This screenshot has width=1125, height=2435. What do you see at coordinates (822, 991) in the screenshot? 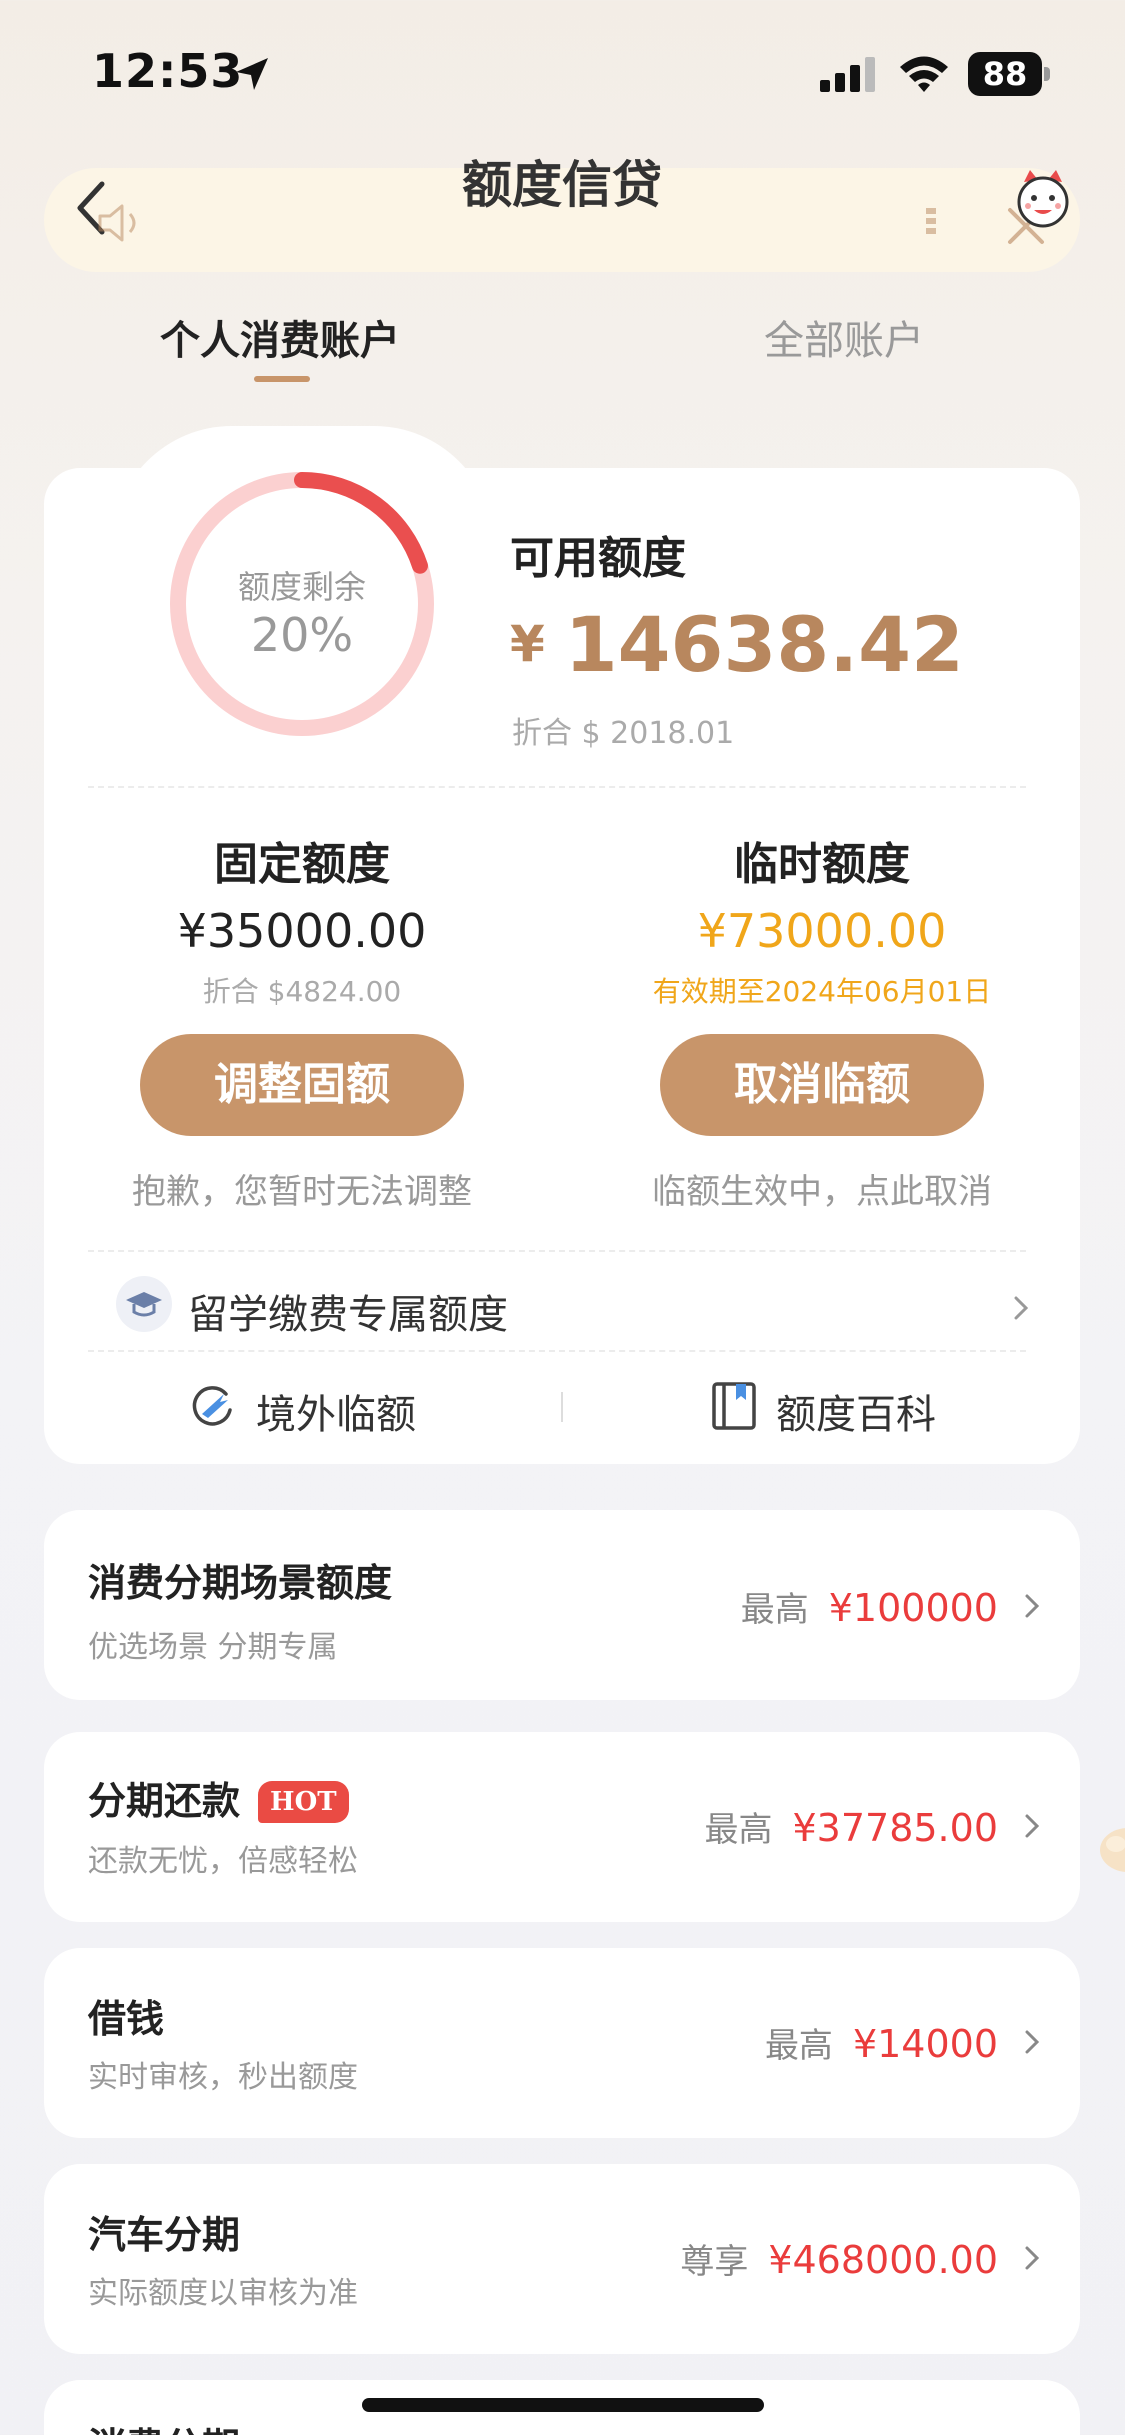
I see `temp-limit-validity: 有效期至2024年06月01日` at bounding box center [822, 991].